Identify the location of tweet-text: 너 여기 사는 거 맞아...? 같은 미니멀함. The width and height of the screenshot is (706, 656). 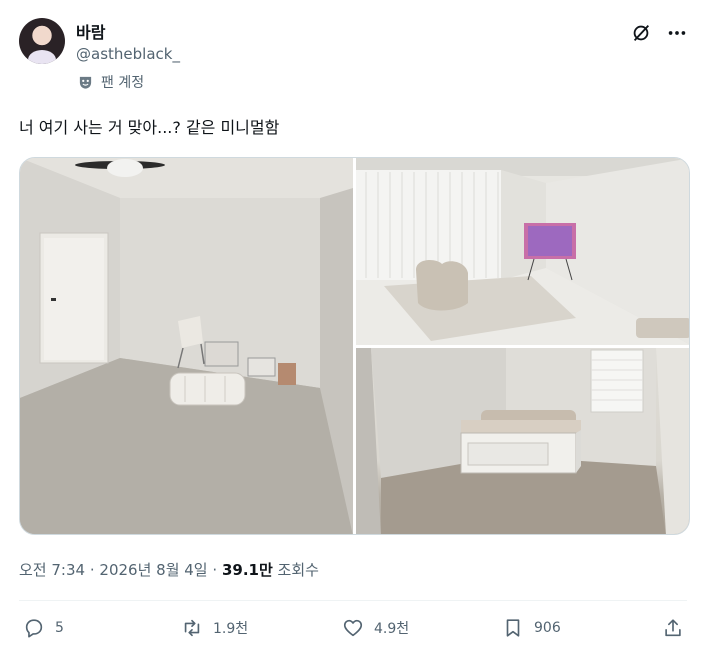
(149, 127).